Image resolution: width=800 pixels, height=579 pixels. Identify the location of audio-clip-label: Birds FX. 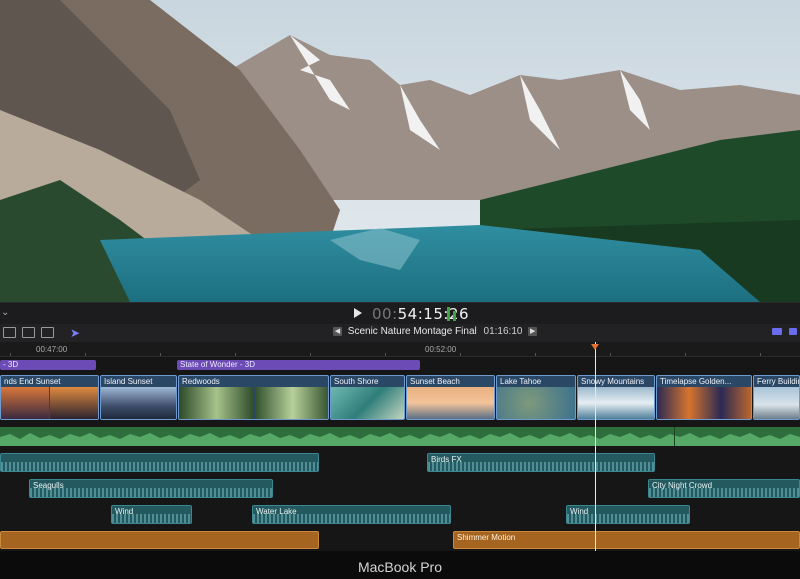
(446, 459).